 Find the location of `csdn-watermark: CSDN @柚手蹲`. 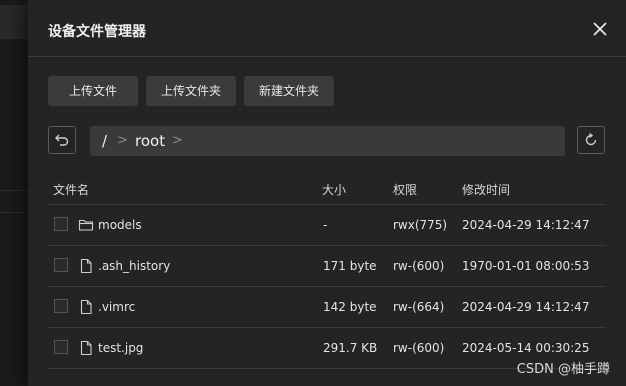

csdn-watermark: CSDN @柚手蹲 is located at coordinates (563, 369).